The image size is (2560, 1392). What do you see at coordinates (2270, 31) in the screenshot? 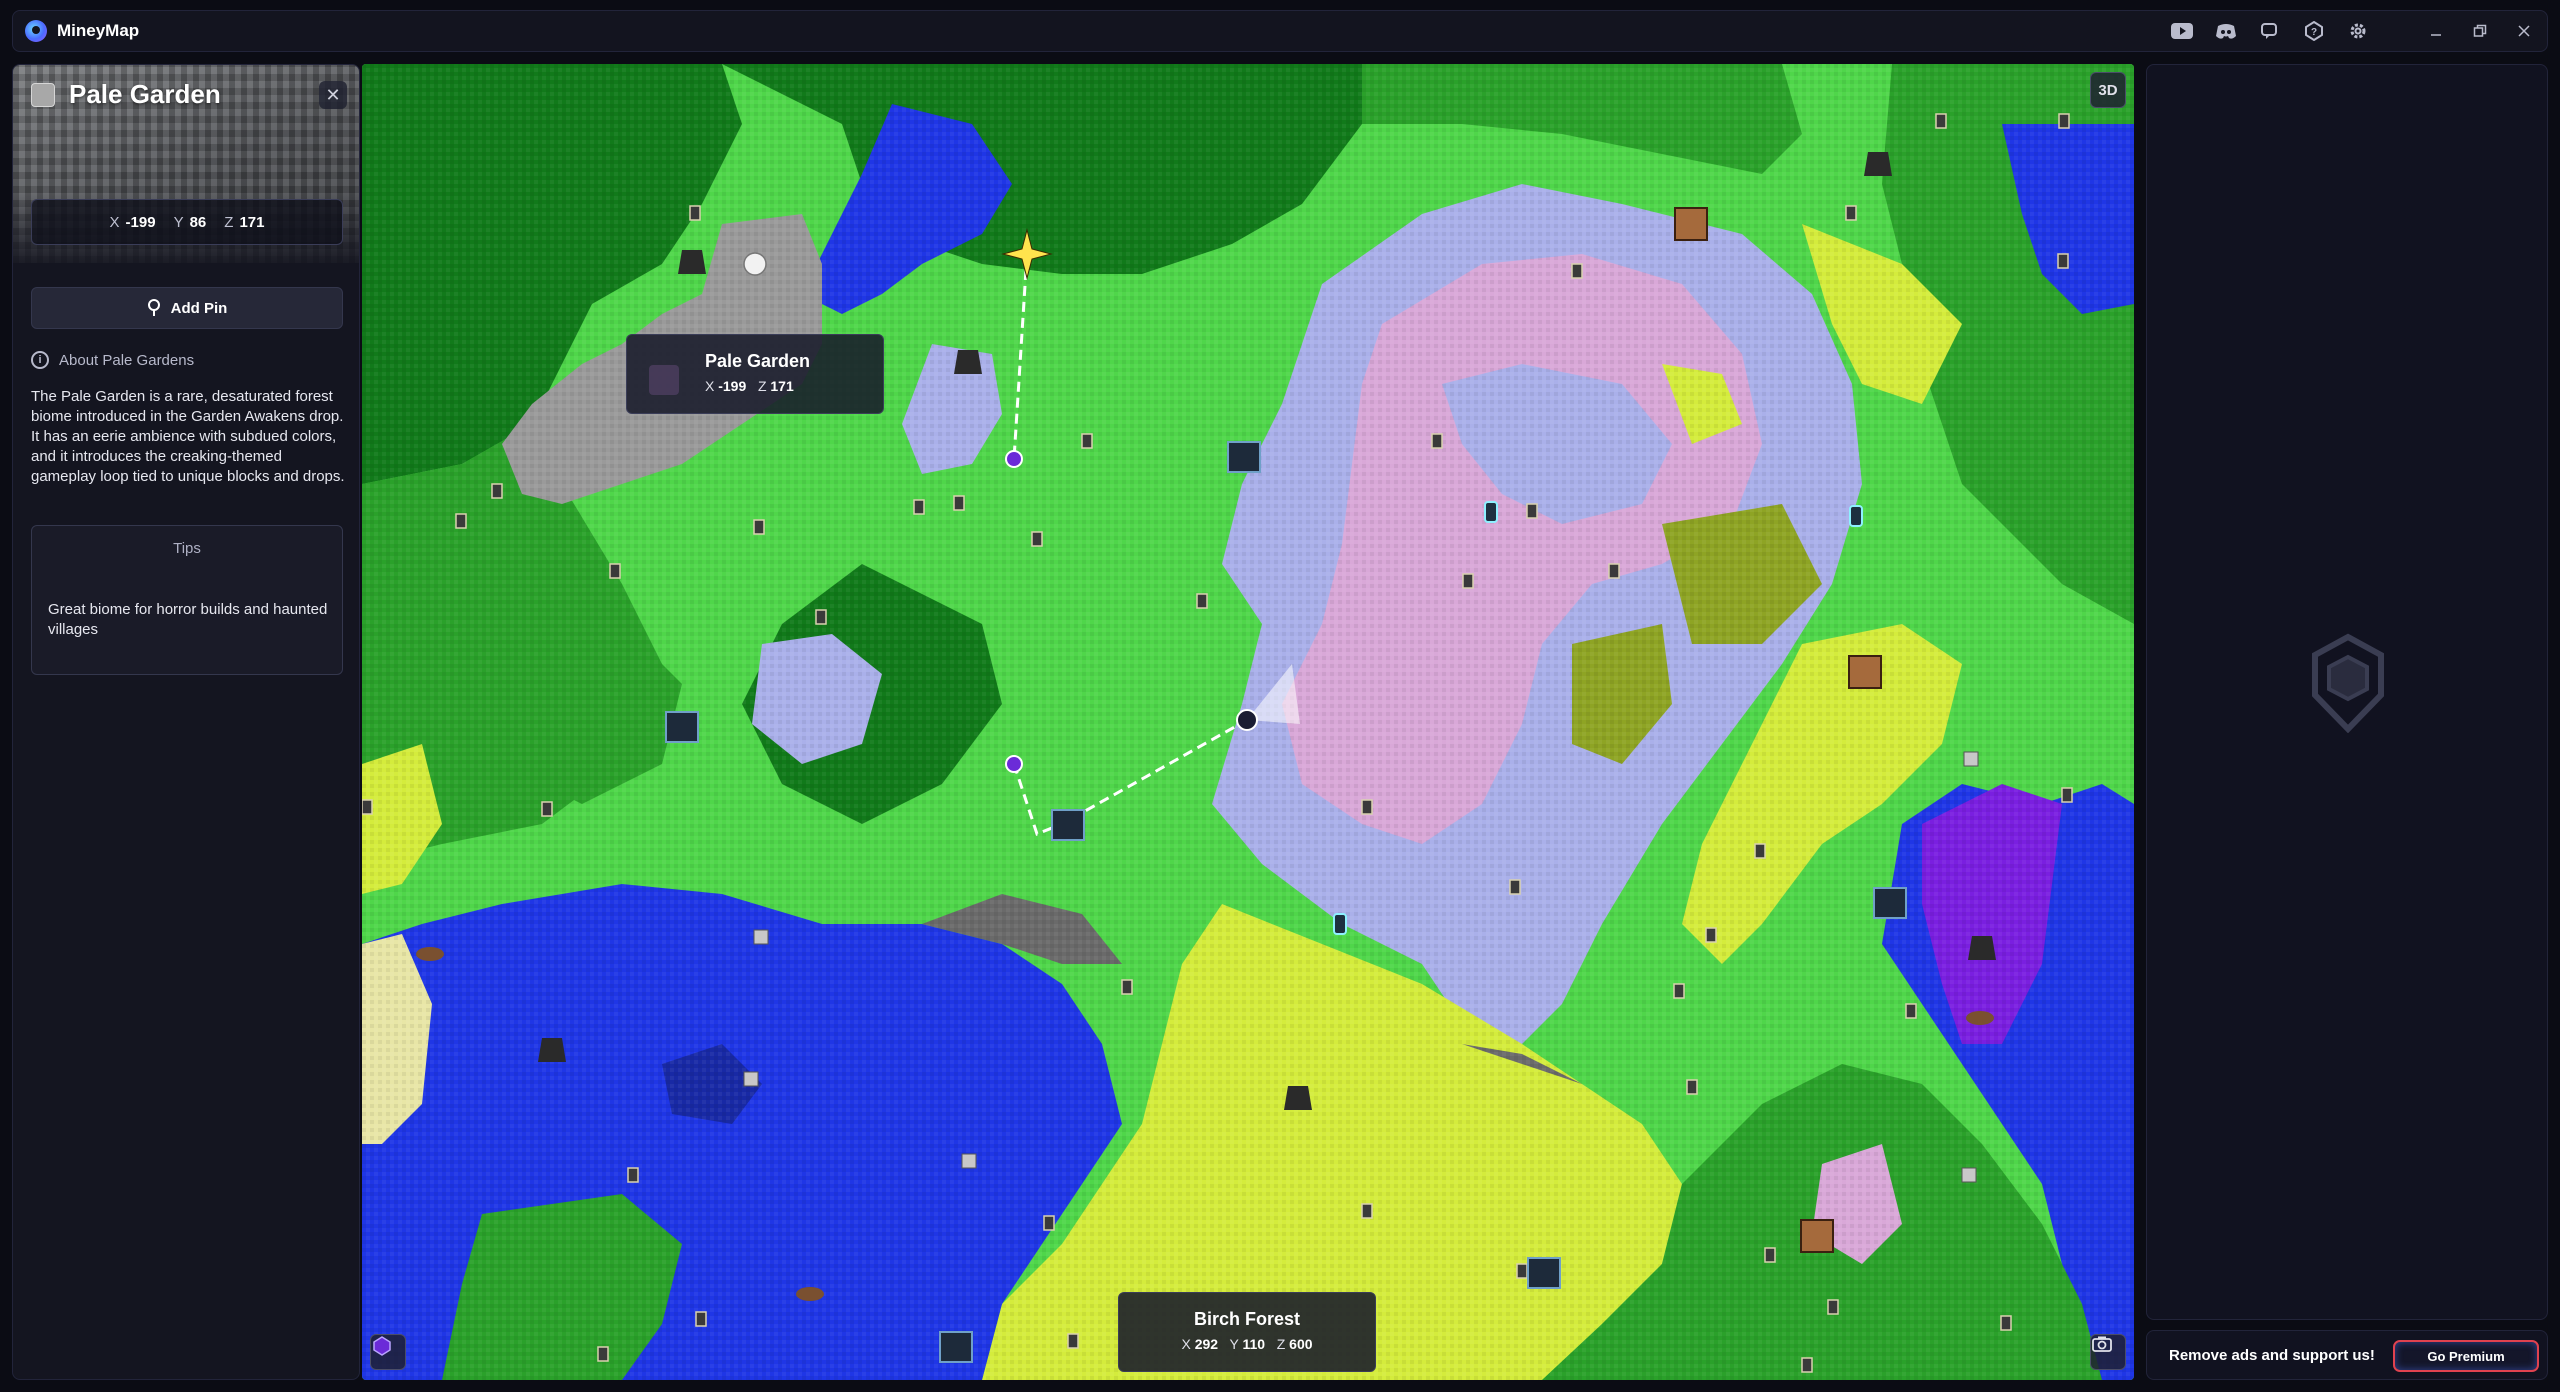
I see `megaphone-icon` at bounding box center [2270, 31].